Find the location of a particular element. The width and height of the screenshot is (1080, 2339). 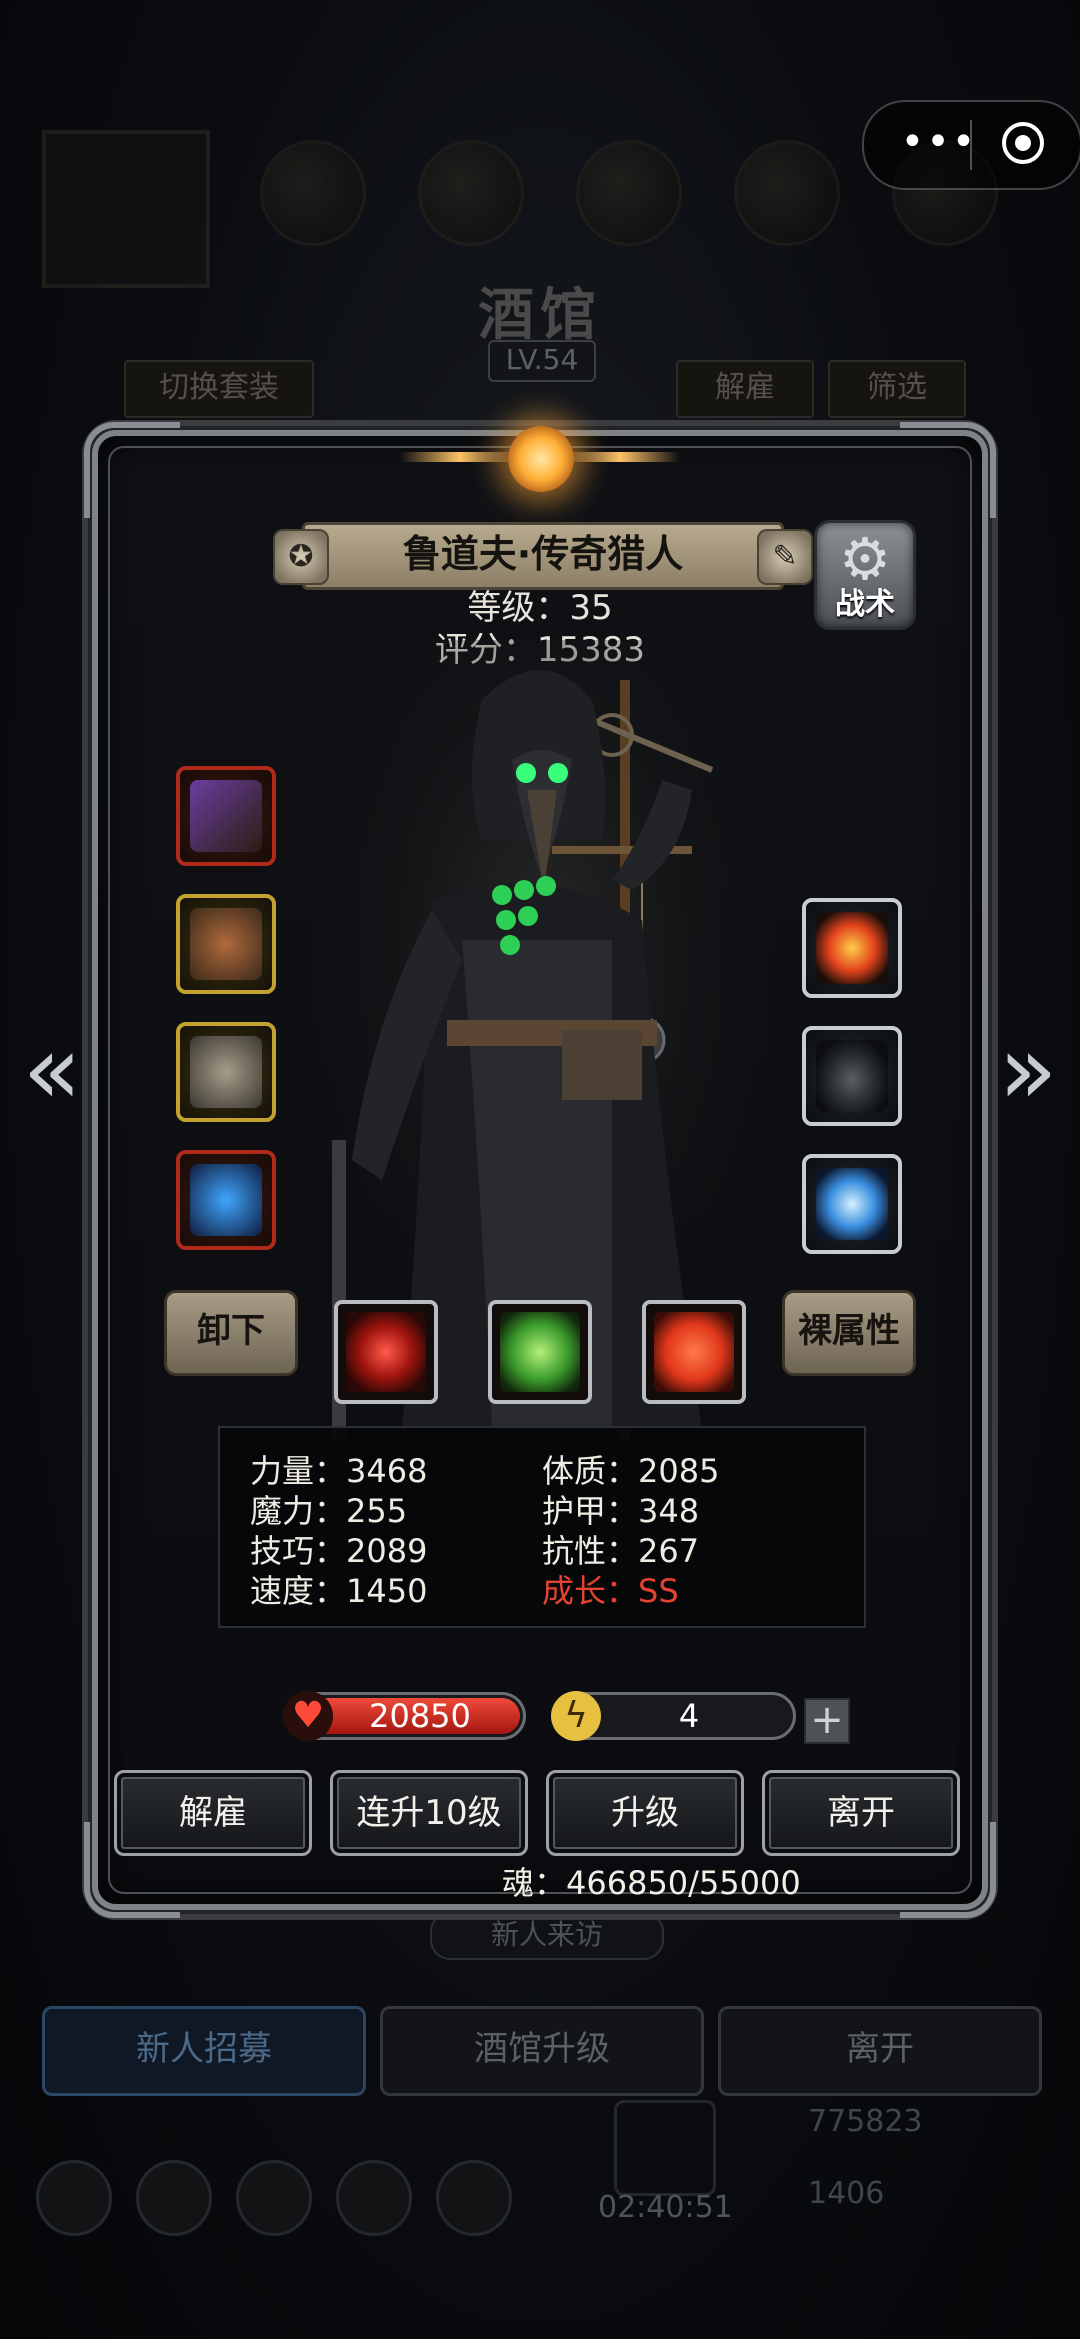

unequip-button: 卸下 is located at coordinates (231, 1333).